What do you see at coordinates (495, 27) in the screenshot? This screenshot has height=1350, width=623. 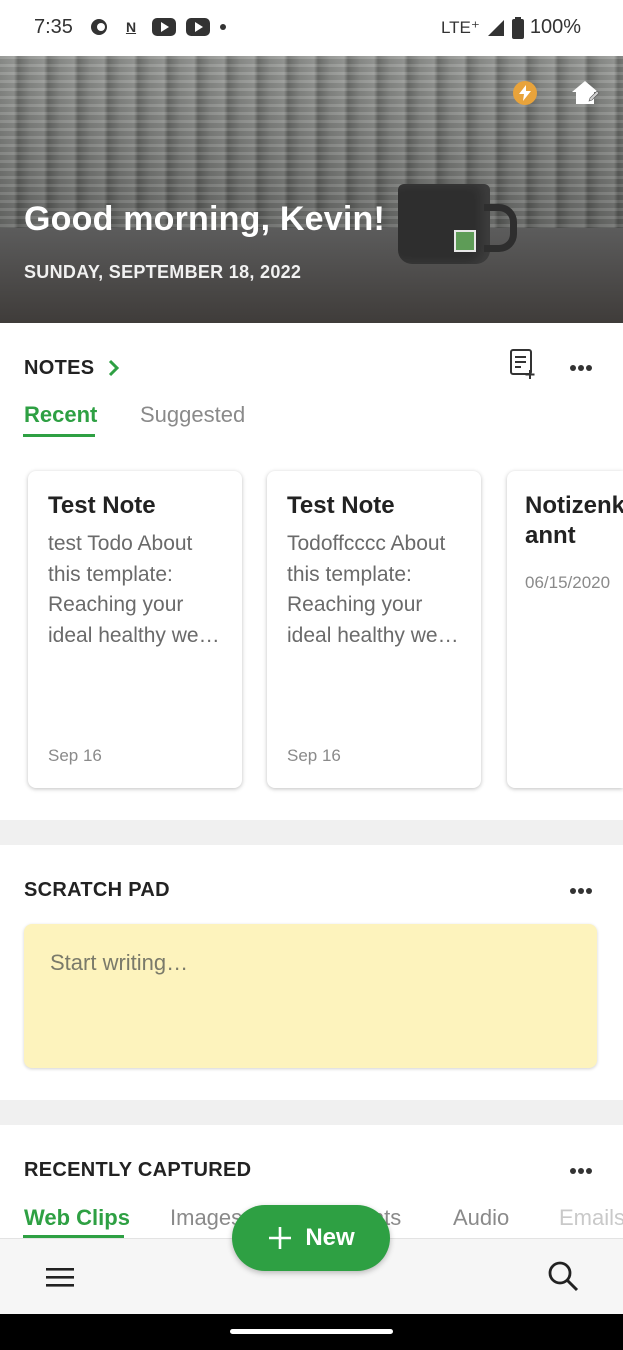 I see `signal-icon` at bounding box center [495, 27].